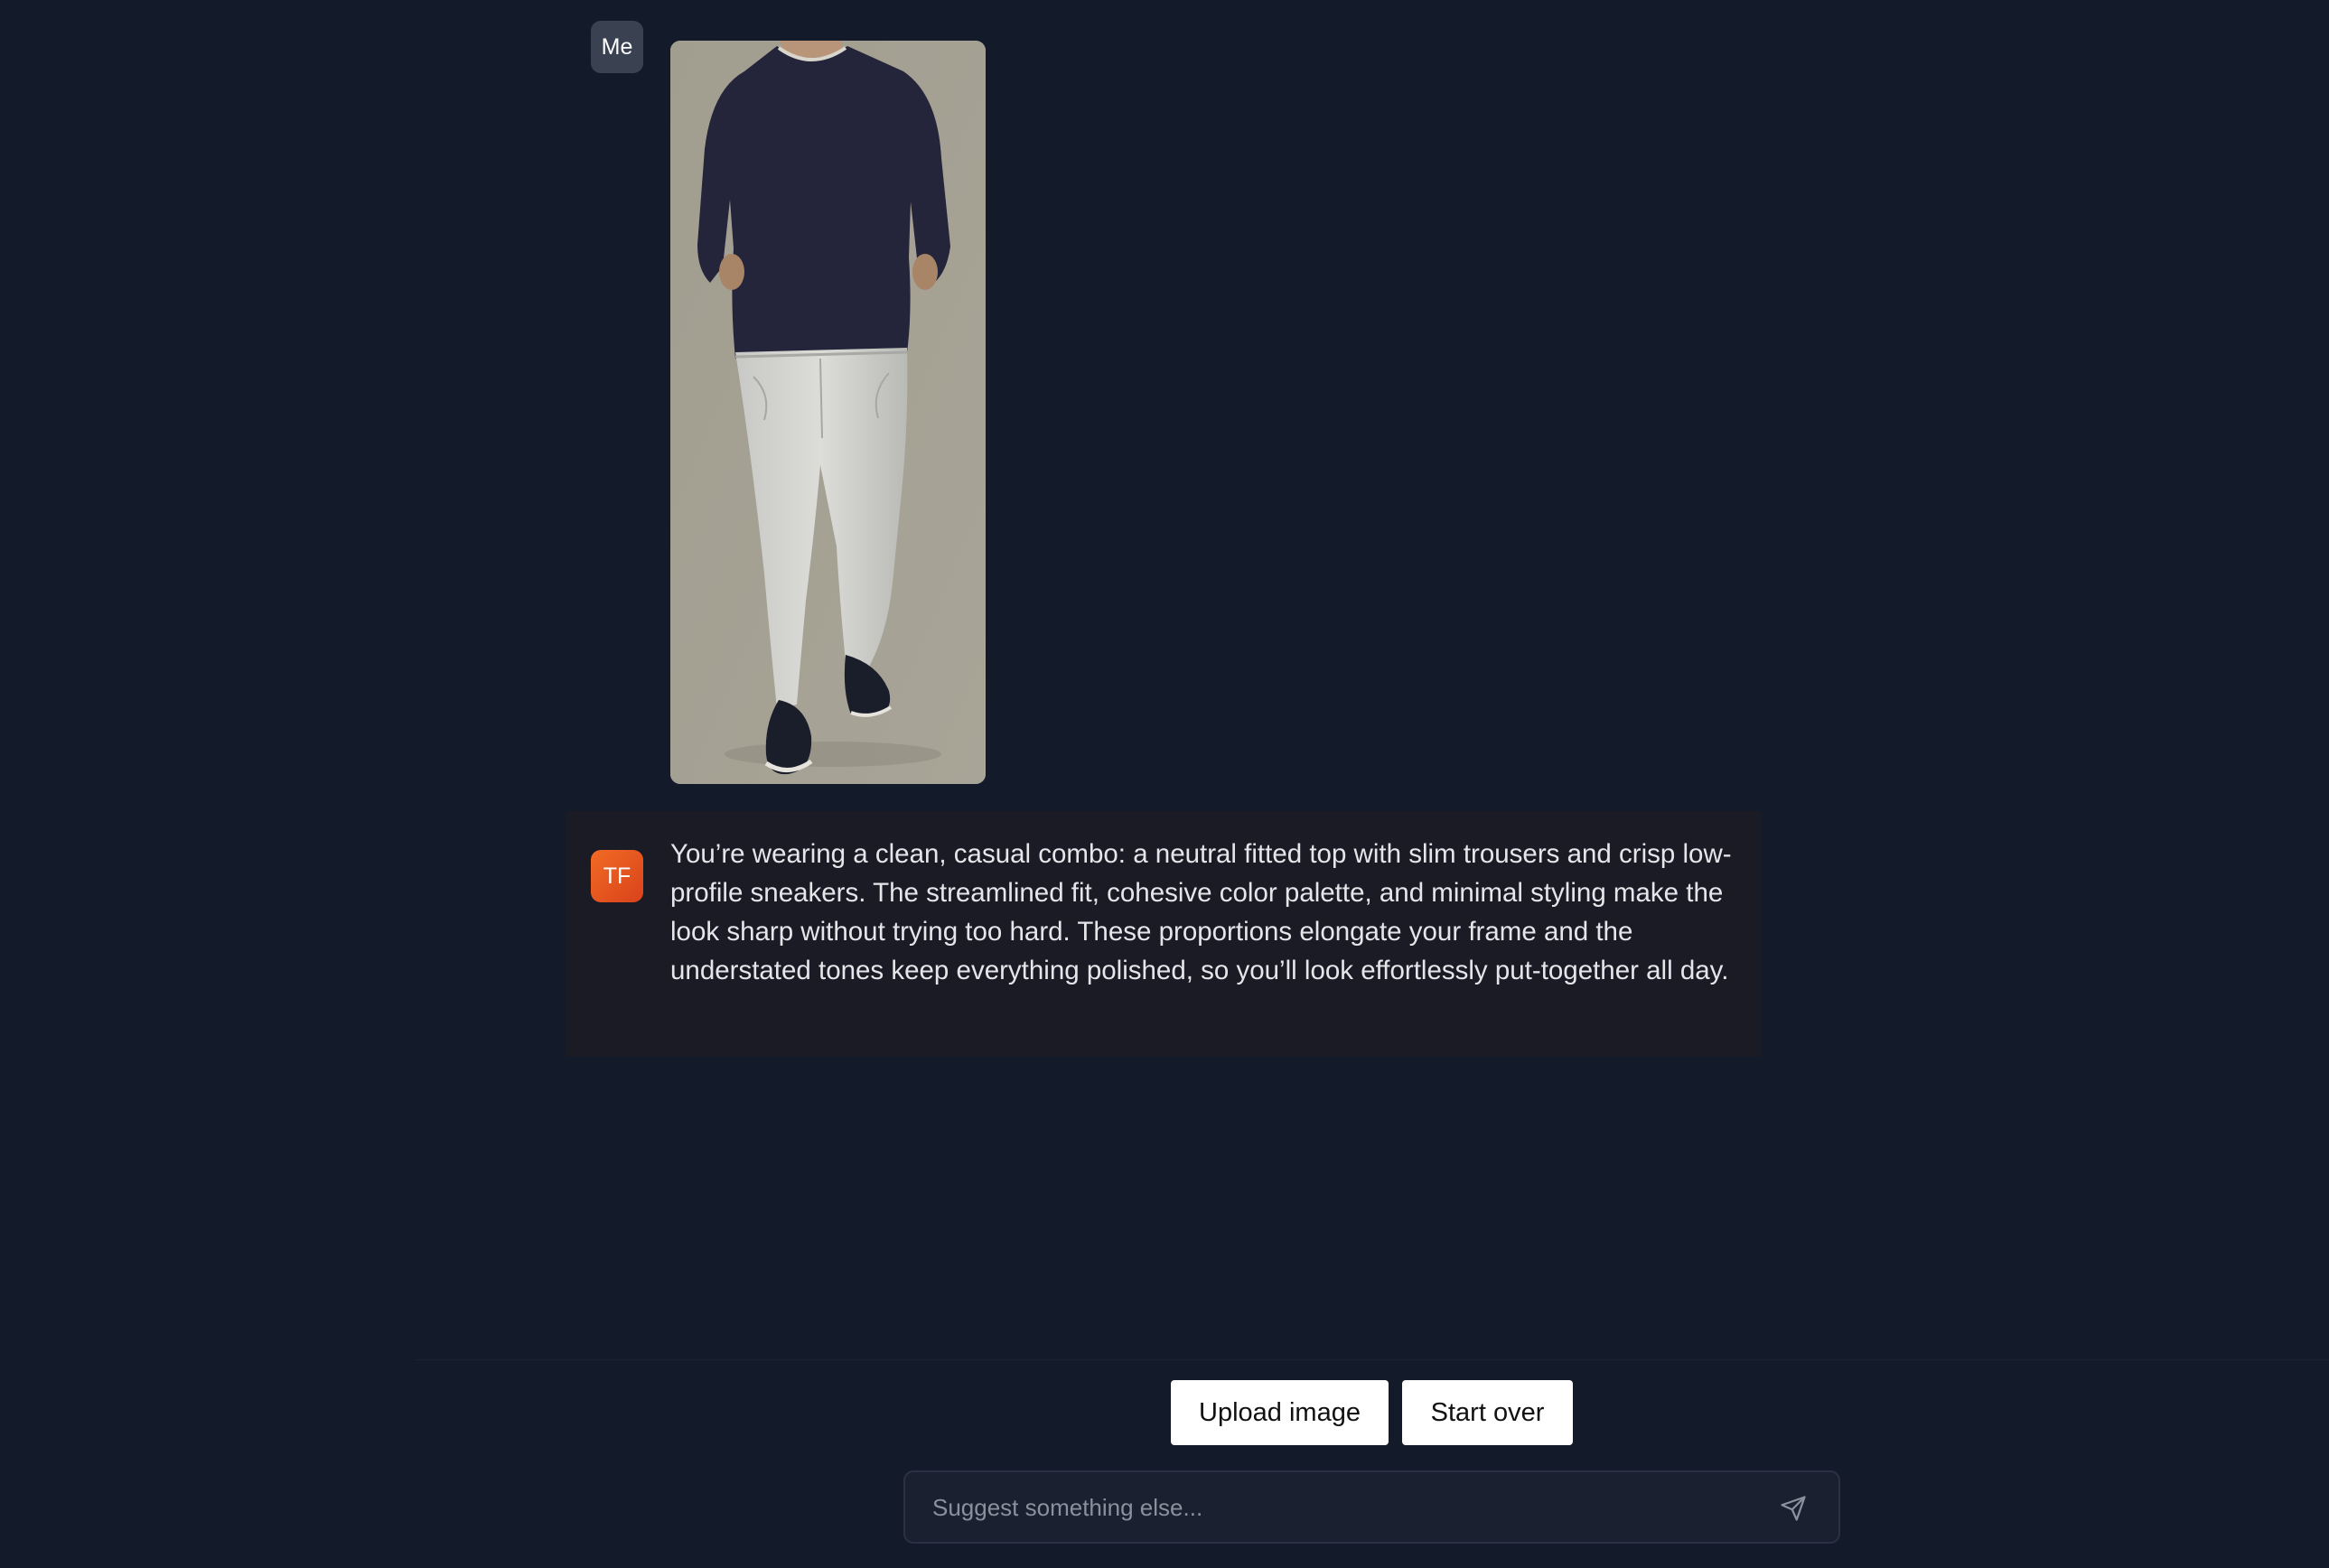 This screenshot has height=1568, width=2329. I want to click on uploaded-outfit-image, so click(828, 412).